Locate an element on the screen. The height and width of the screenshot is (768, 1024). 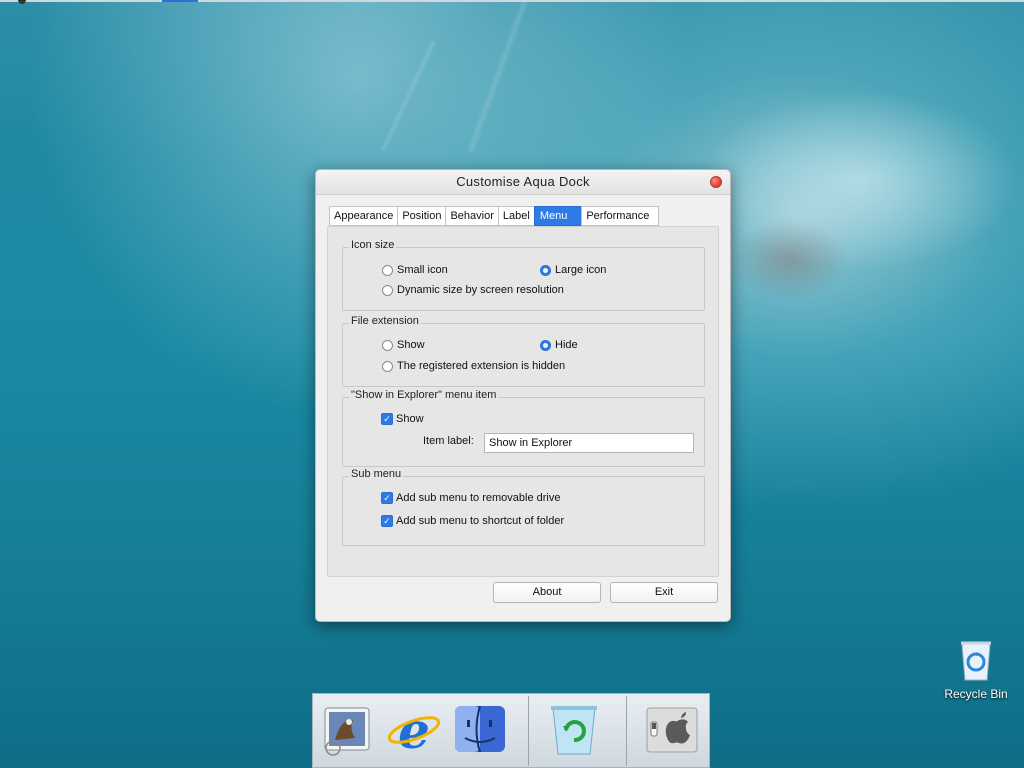
sub-menu-label: Sub menu is located at coordinates (376, 474).